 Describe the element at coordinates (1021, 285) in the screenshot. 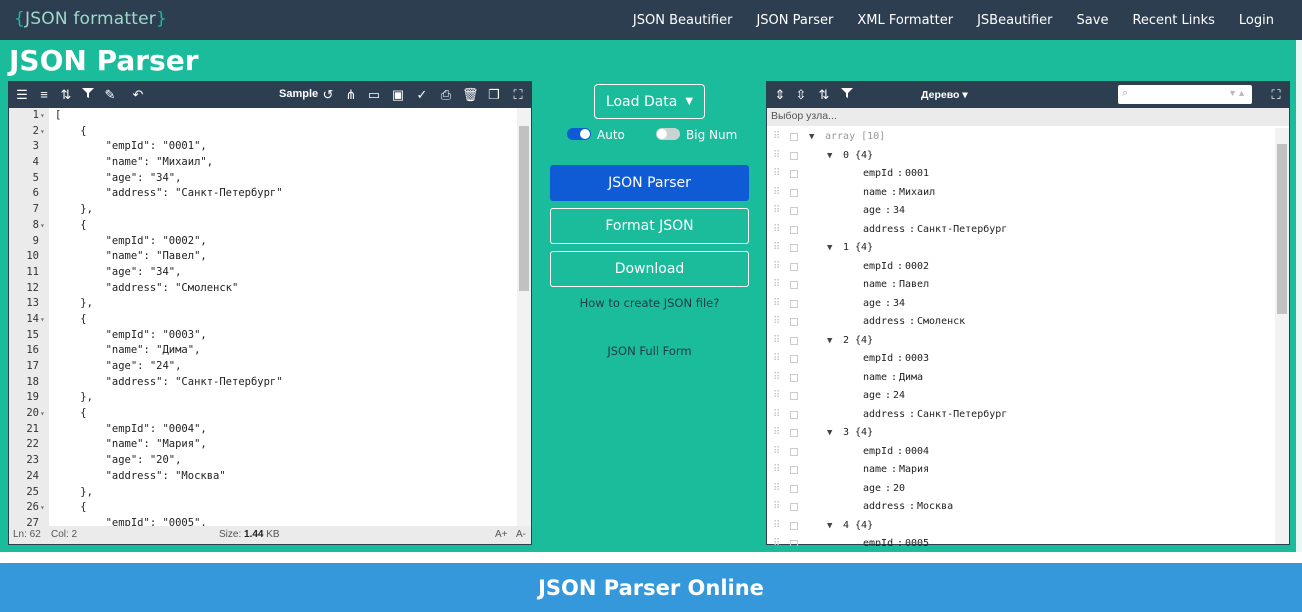

I see `tree-node: ⠿ name: Павел` at that location.